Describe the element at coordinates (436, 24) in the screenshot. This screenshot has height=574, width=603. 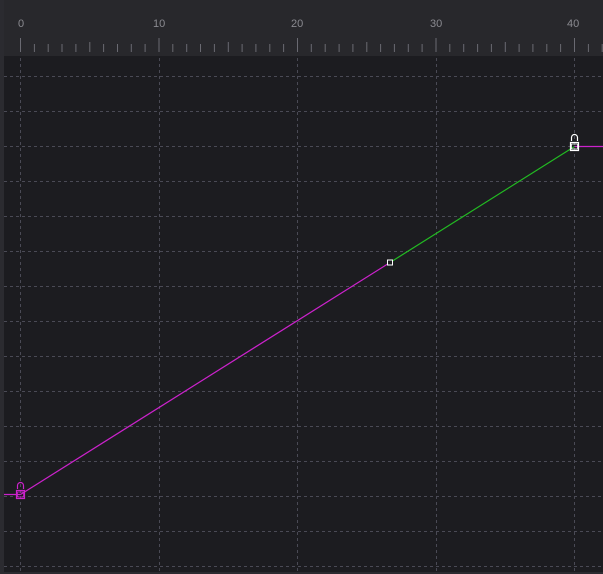
I see `ruler-label: 30` at that location.